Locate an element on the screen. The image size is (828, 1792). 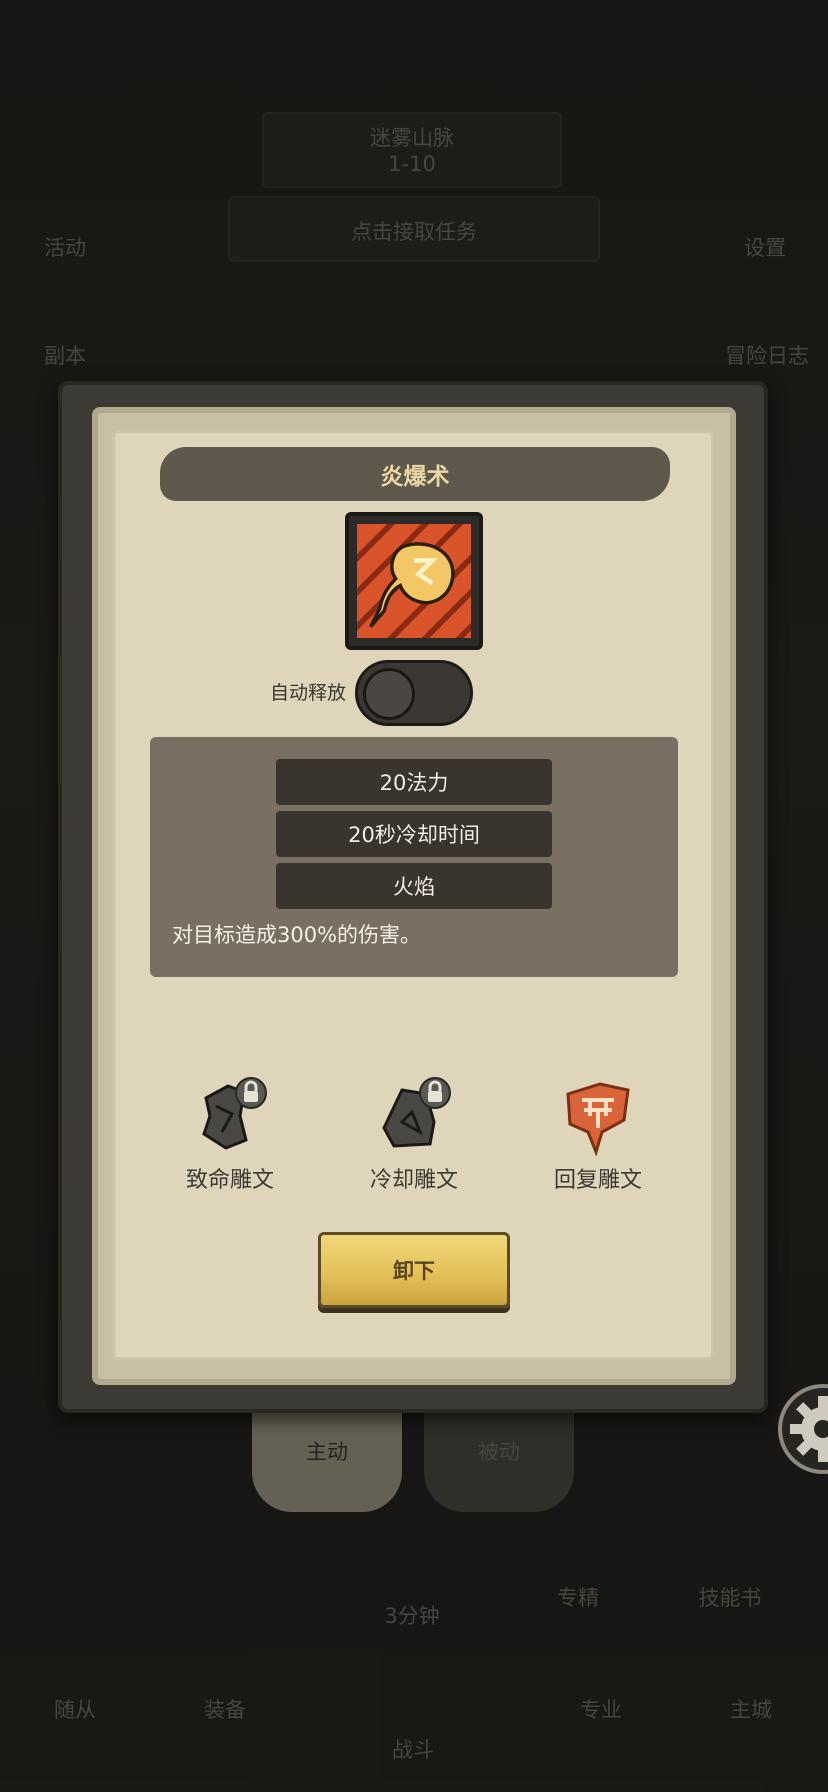
unequip-button: 卸下 is located at coordinates (414, 1270).